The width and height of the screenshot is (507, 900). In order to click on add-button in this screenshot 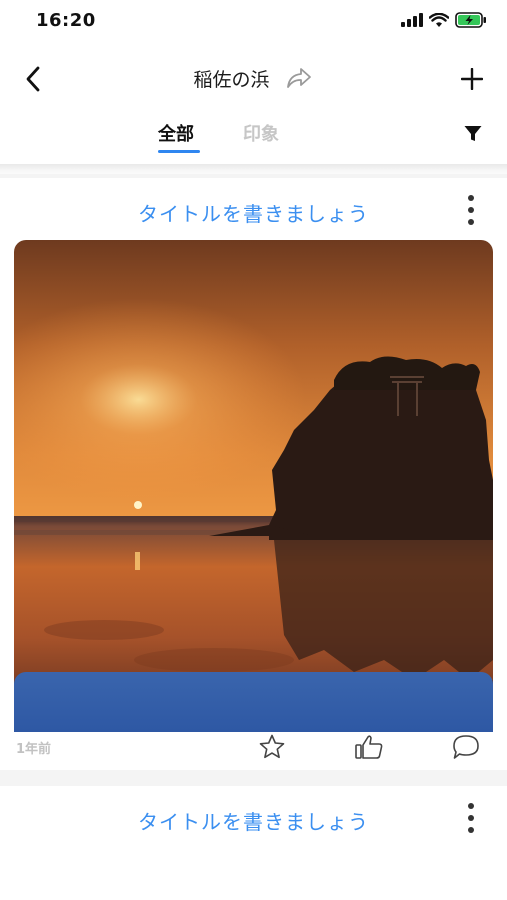, I will do `click(472, 79)`.